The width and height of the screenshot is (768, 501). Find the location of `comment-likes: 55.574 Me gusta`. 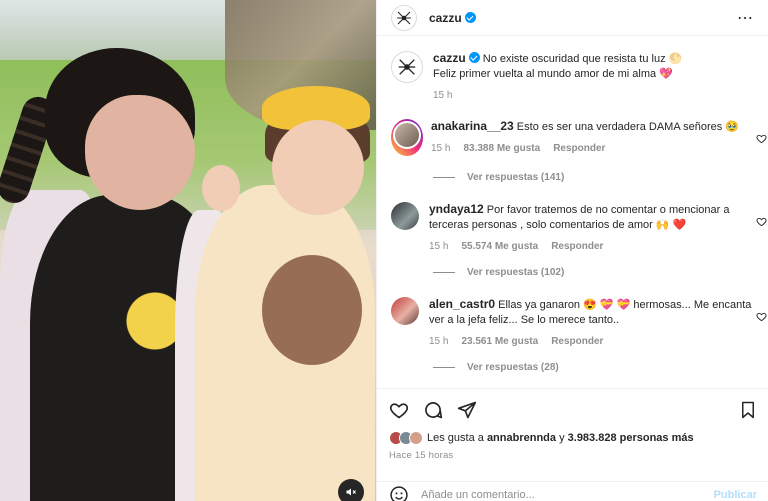

comment-likes: 55.574 Me gusta is located at coordinates (499, 246).